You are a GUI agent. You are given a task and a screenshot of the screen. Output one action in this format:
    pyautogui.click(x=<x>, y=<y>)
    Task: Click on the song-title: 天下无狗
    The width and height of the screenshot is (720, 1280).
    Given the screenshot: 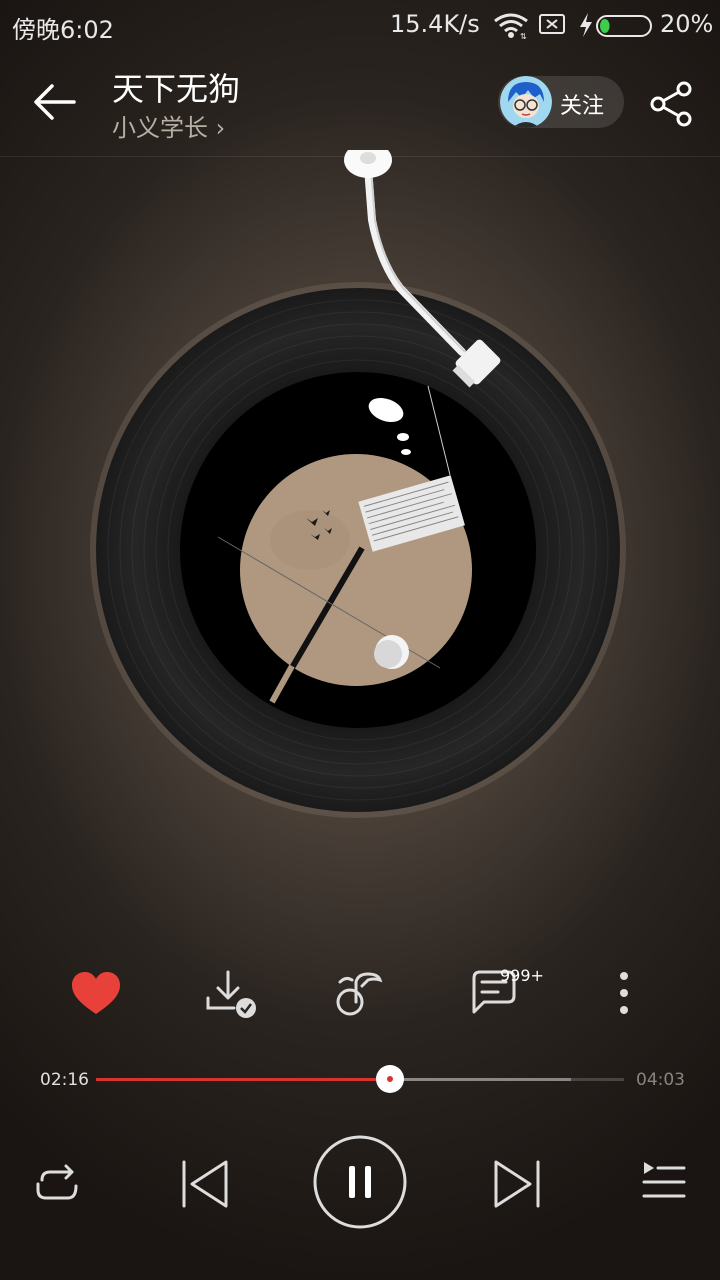 What is the action you would take?
    pyautogui.click(x=176, y=89)
    